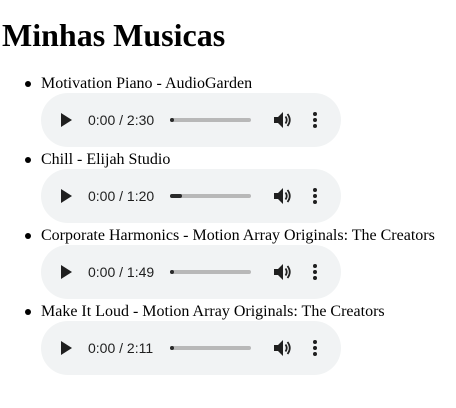 The width and height of the screenshot is (456, 408). Describe the element at coordinates (121, 272) in the screenshot. I see `time-display: 0:00 / 1:49` at that location.